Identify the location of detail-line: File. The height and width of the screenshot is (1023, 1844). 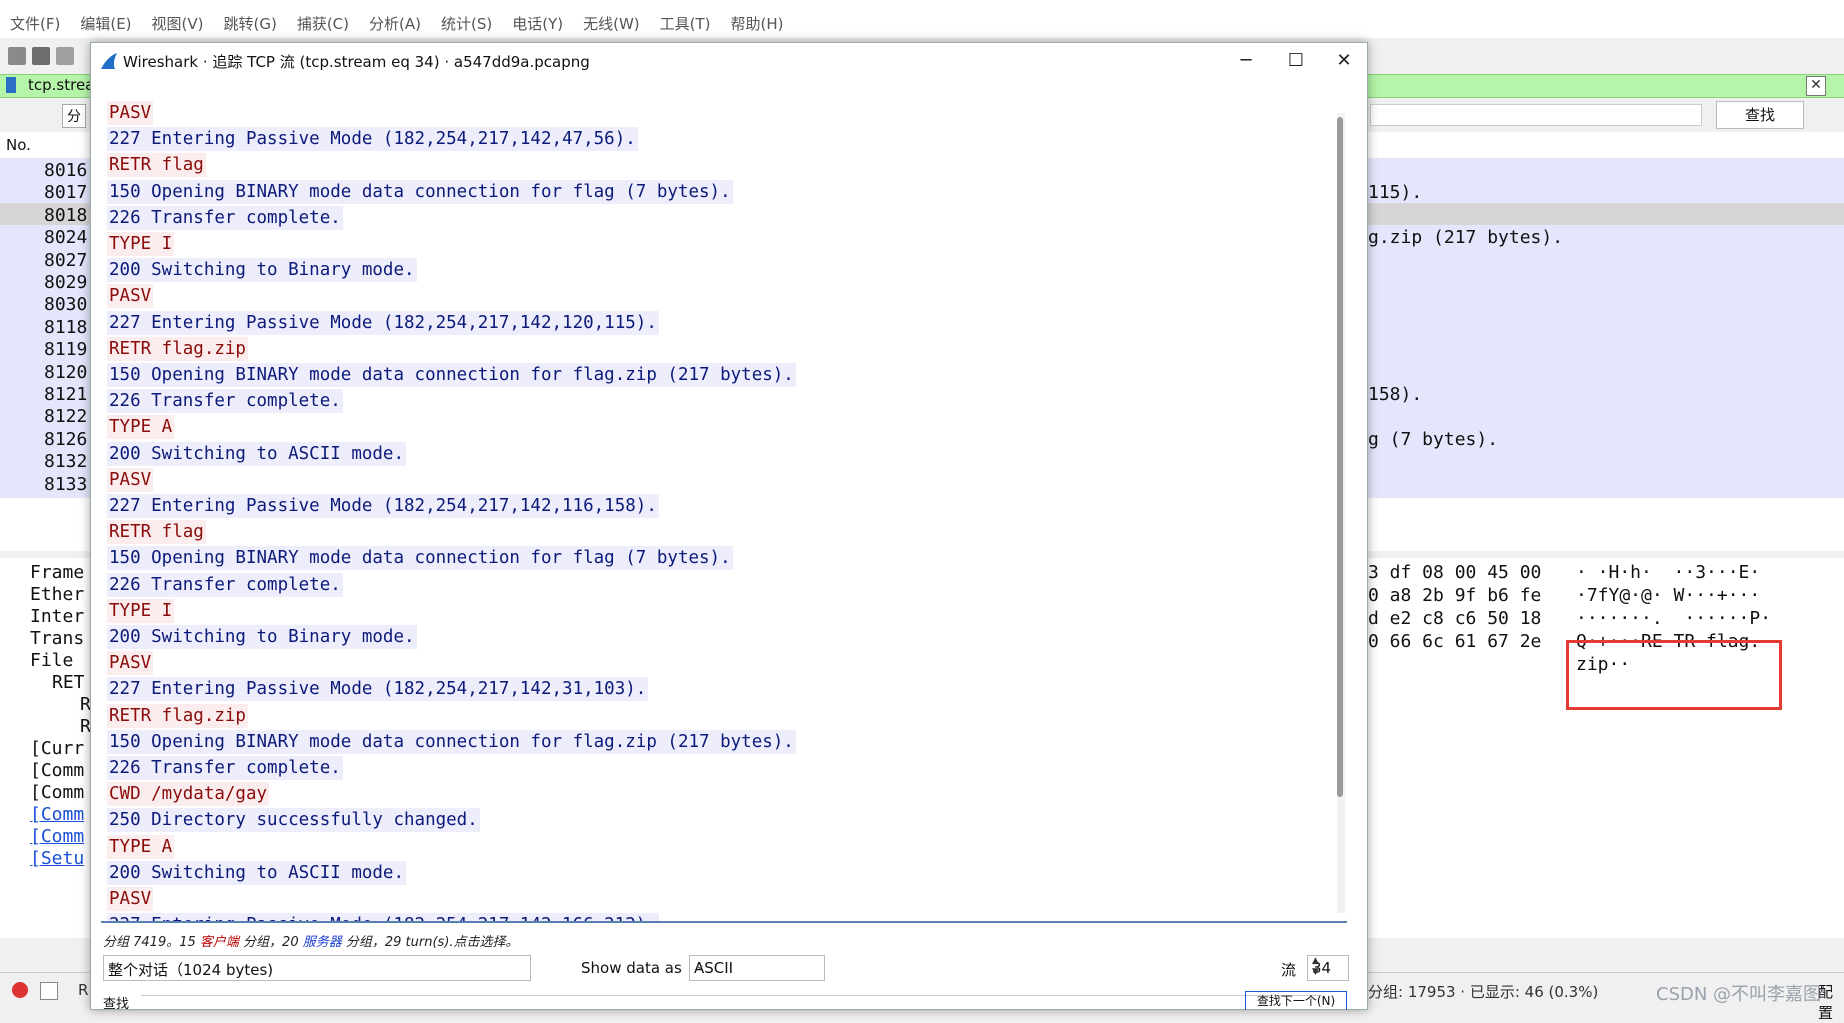
(51, 660).